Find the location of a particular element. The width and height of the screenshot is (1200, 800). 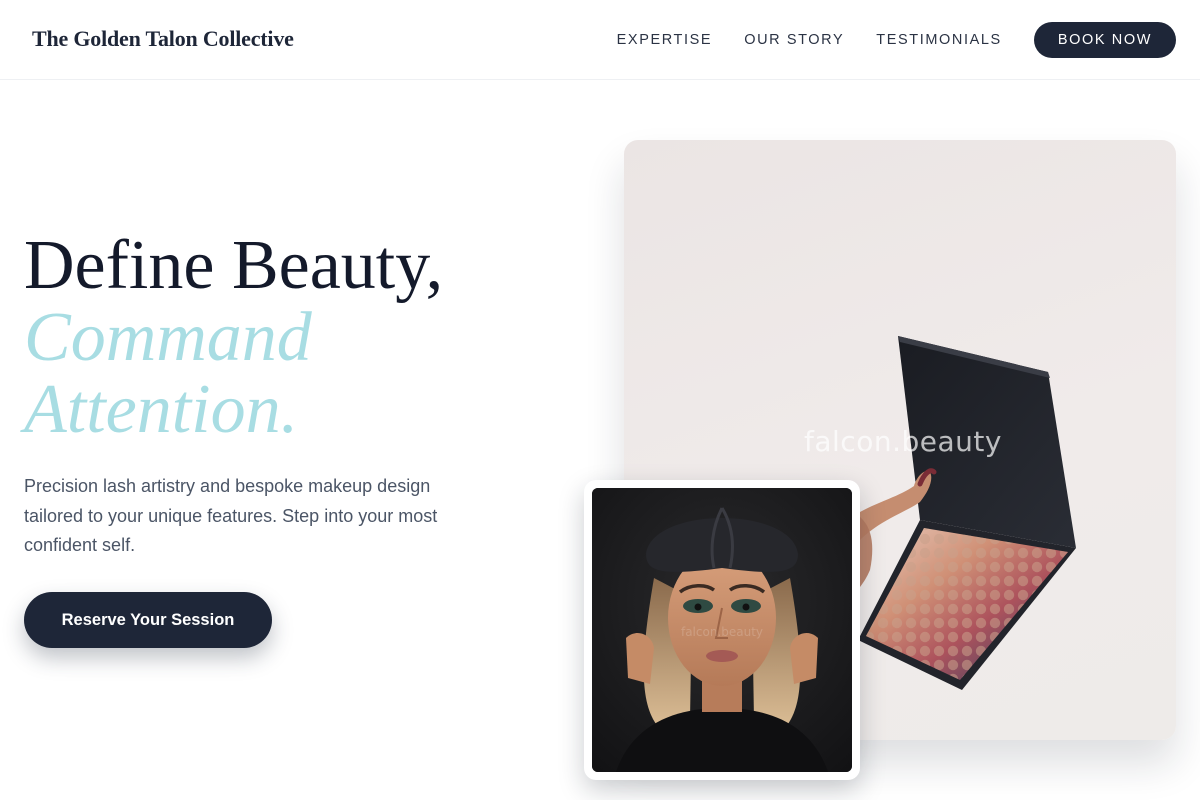

headline-line-2: Command Attention. is located at coordinates (168, 373).